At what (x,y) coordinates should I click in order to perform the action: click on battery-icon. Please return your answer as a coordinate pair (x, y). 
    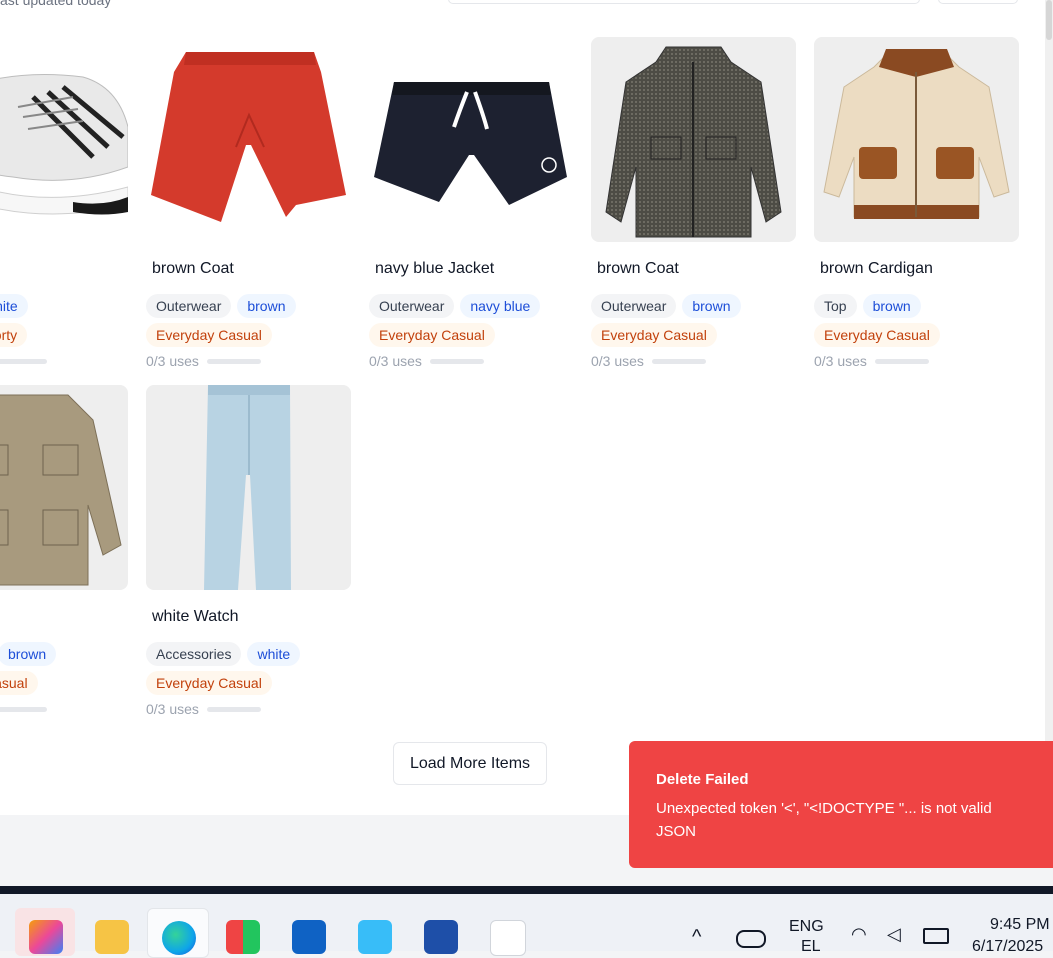
    Looking at the image, I should click on (936, 936).